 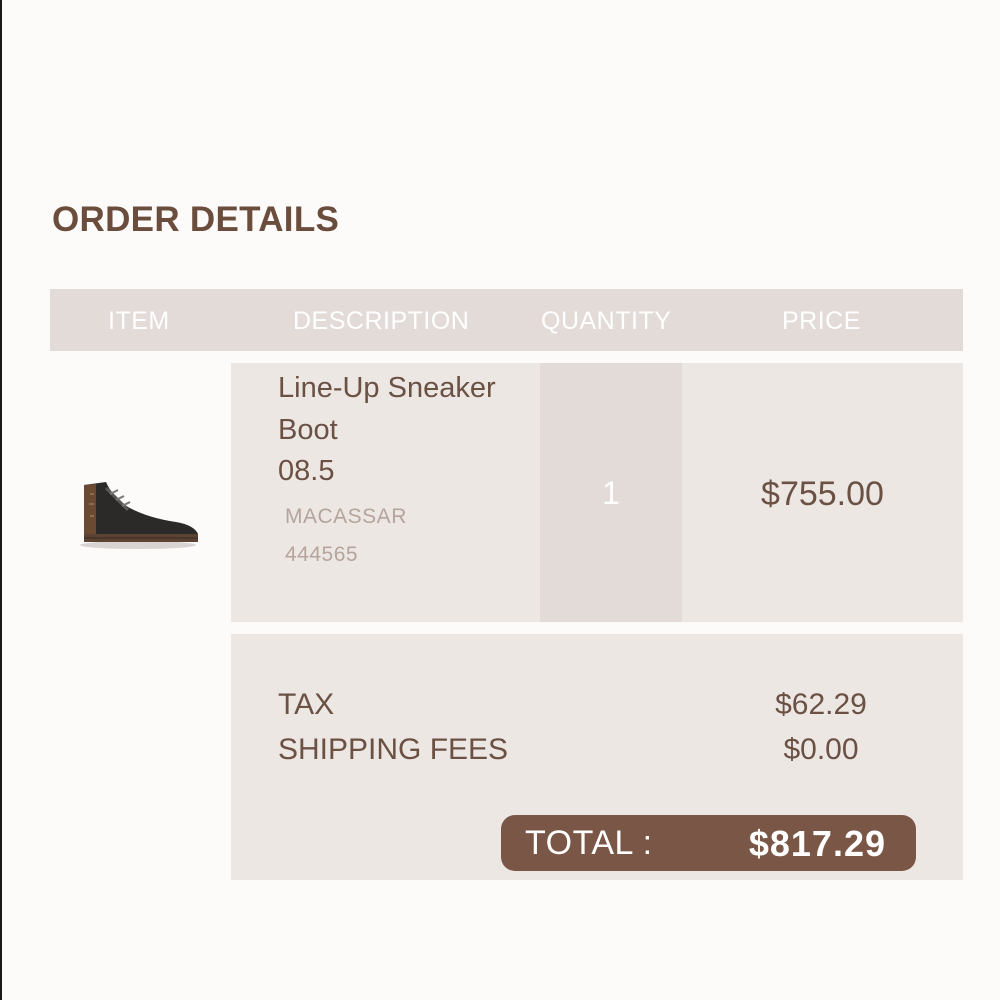 What do you see at coordinates (506, 320) in the screenshot?
I see `table-header: ITEM DESCRIPTION QUANTITY PRICE` at bounding box center [506, 320].